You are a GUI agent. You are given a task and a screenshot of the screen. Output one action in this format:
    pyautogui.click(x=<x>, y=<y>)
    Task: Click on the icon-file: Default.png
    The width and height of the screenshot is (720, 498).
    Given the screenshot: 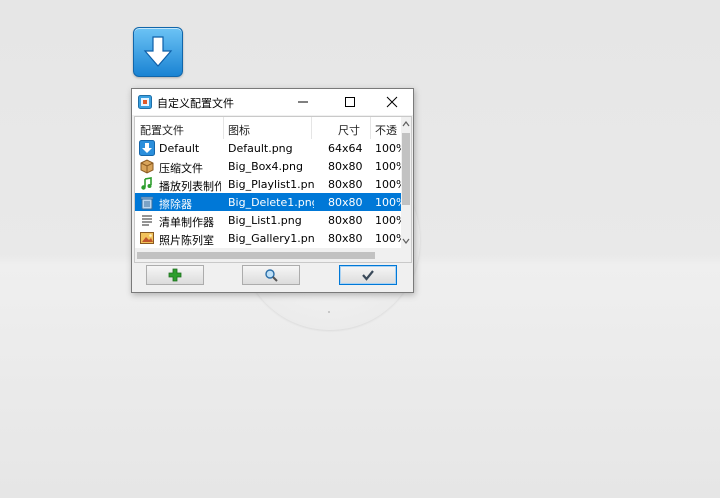 What is the action you would take?
    pyautogui.click(x=260, y=148)
    